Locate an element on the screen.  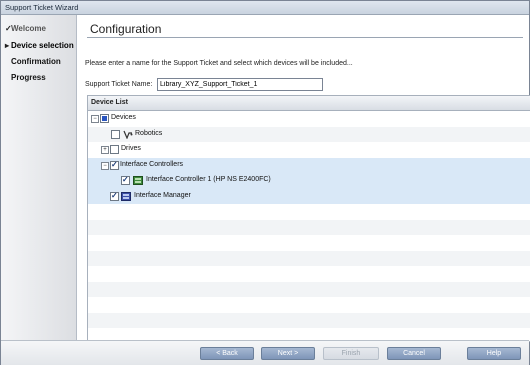
devices-checkbox is located at coordinates (104, 118).